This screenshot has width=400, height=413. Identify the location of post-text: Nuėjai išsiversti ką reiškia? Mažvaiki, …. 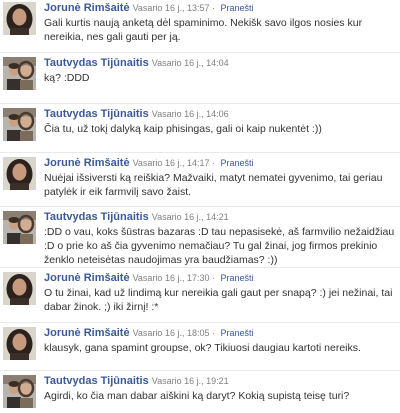
(213, 185).